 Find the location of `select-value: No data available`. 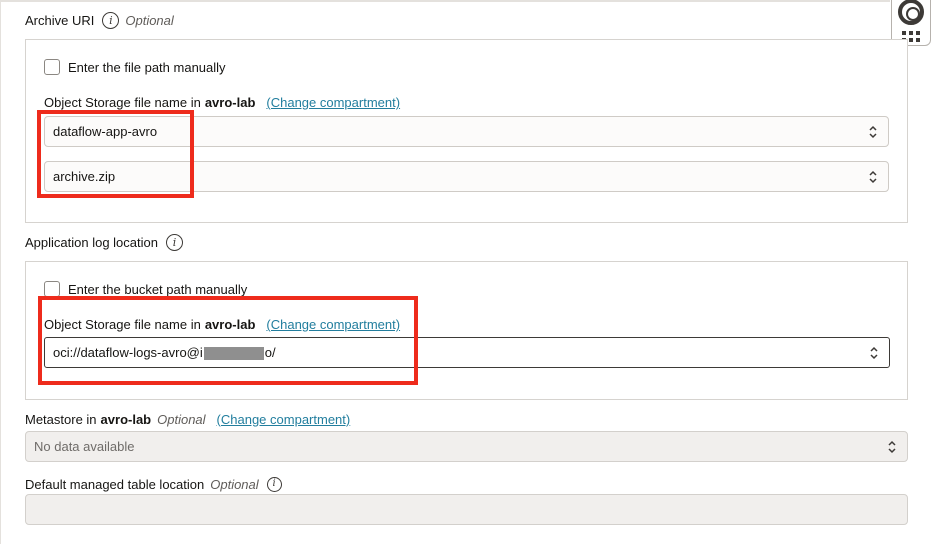

select-value: No data available is located at coordinates (84, 446).